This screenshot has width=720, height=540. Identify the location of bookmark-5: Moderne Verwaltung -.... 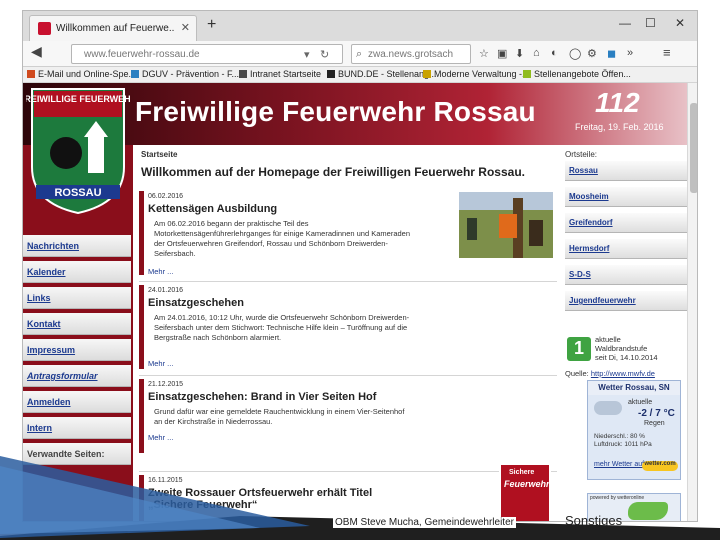
(476, 74).